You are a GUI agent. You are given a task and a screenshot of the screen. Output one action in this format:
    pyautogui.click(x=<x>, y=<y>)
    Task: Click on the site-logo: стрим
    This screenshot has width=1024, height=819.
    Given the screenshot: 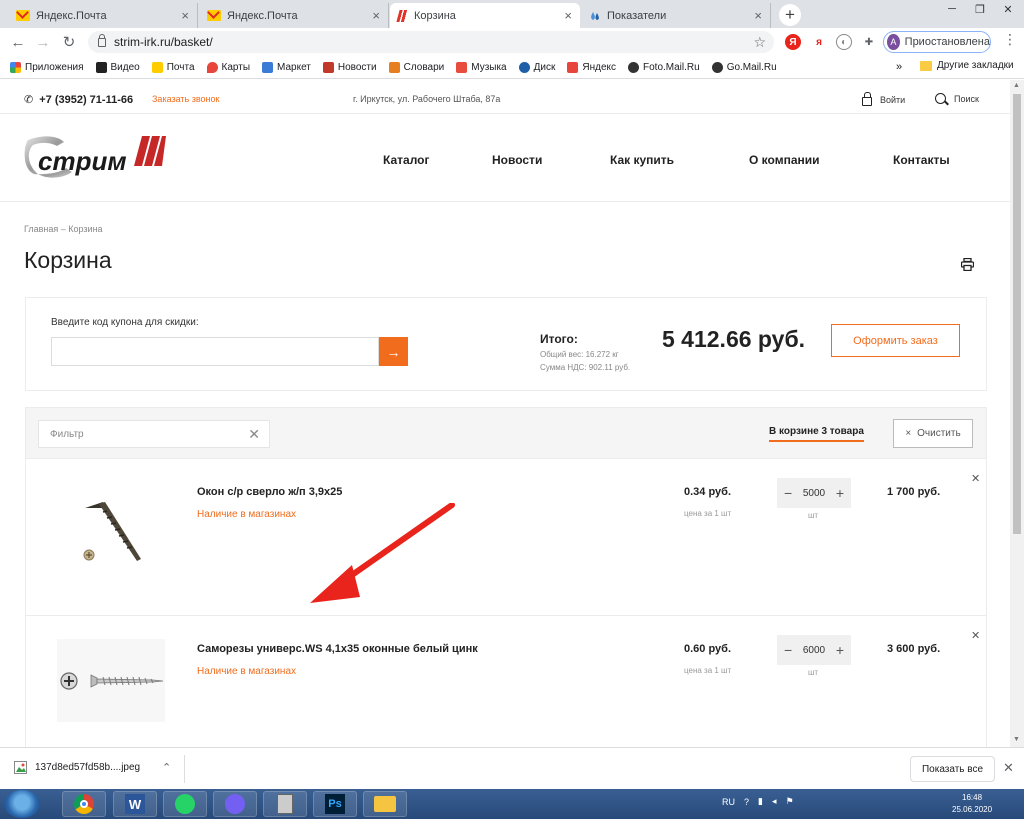 What is the action you would take?
    pyautogui.click(x=95, y=159)
    